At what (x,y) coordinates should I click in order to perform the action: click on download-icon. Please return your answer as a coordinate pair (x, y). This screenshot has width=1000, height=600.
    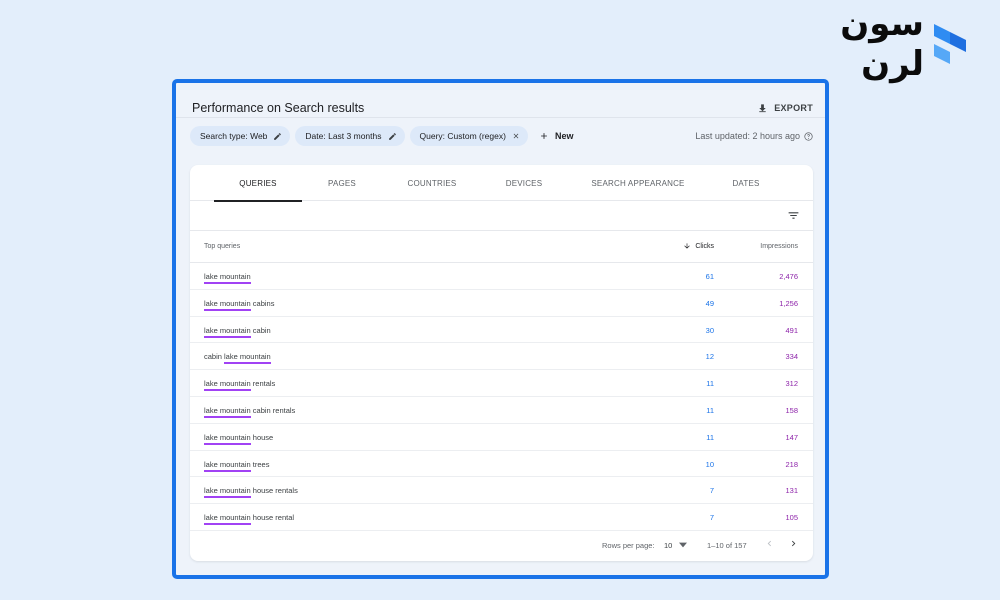
    Looking at the image, I should click on (762, 107).